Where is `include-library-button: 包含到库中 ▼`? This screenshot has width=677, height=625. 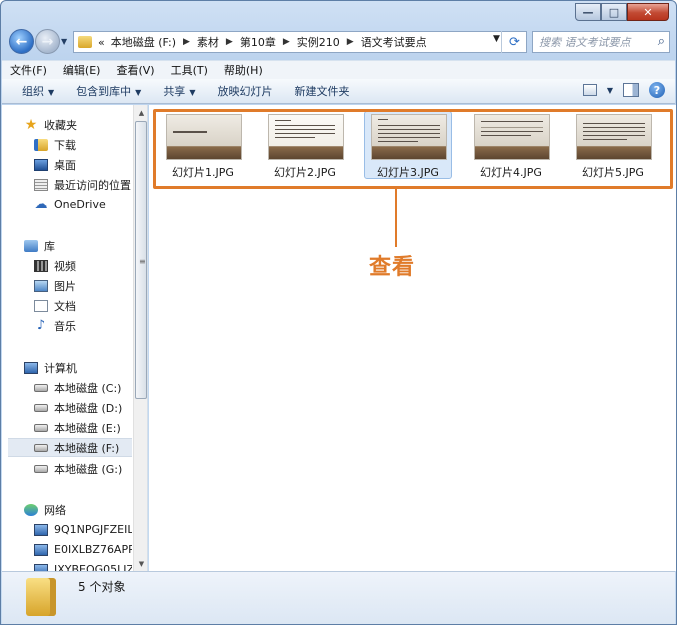 include-library-button: 包含到库中 ▼ is located at coordinates (108, 91).